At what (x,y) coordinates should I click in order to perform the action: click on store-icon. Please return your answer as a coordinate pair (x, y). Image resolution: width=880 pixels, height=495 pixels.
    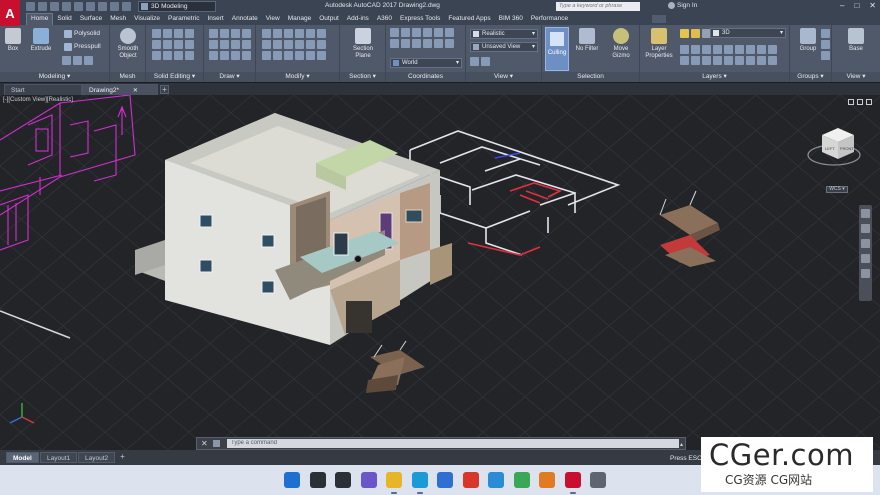
    Looking at the image, I should click on (445, 480).